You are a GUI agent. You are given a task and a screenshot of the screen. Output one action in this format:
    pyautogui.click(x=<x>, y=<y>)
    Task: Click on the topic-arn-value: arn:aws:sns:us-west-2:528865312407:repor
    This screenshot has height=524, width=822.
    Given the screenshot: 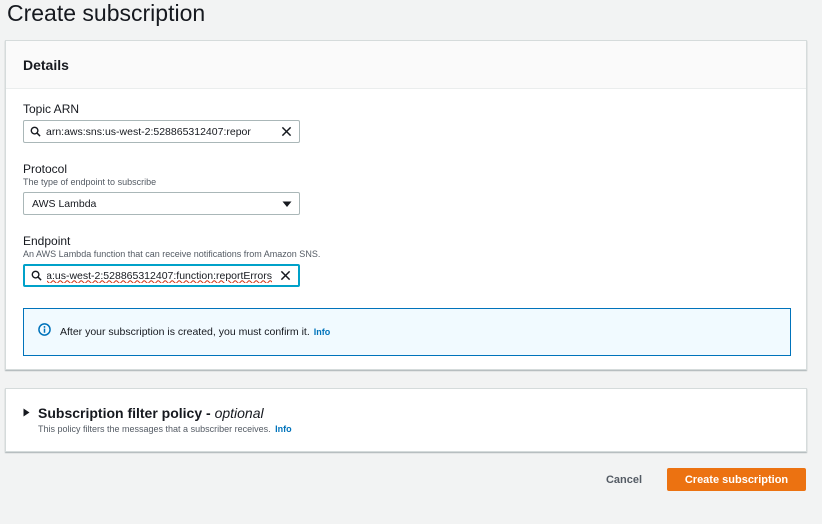 What is the action you would take?
    pyautogui.click(x=159, y=132)
    